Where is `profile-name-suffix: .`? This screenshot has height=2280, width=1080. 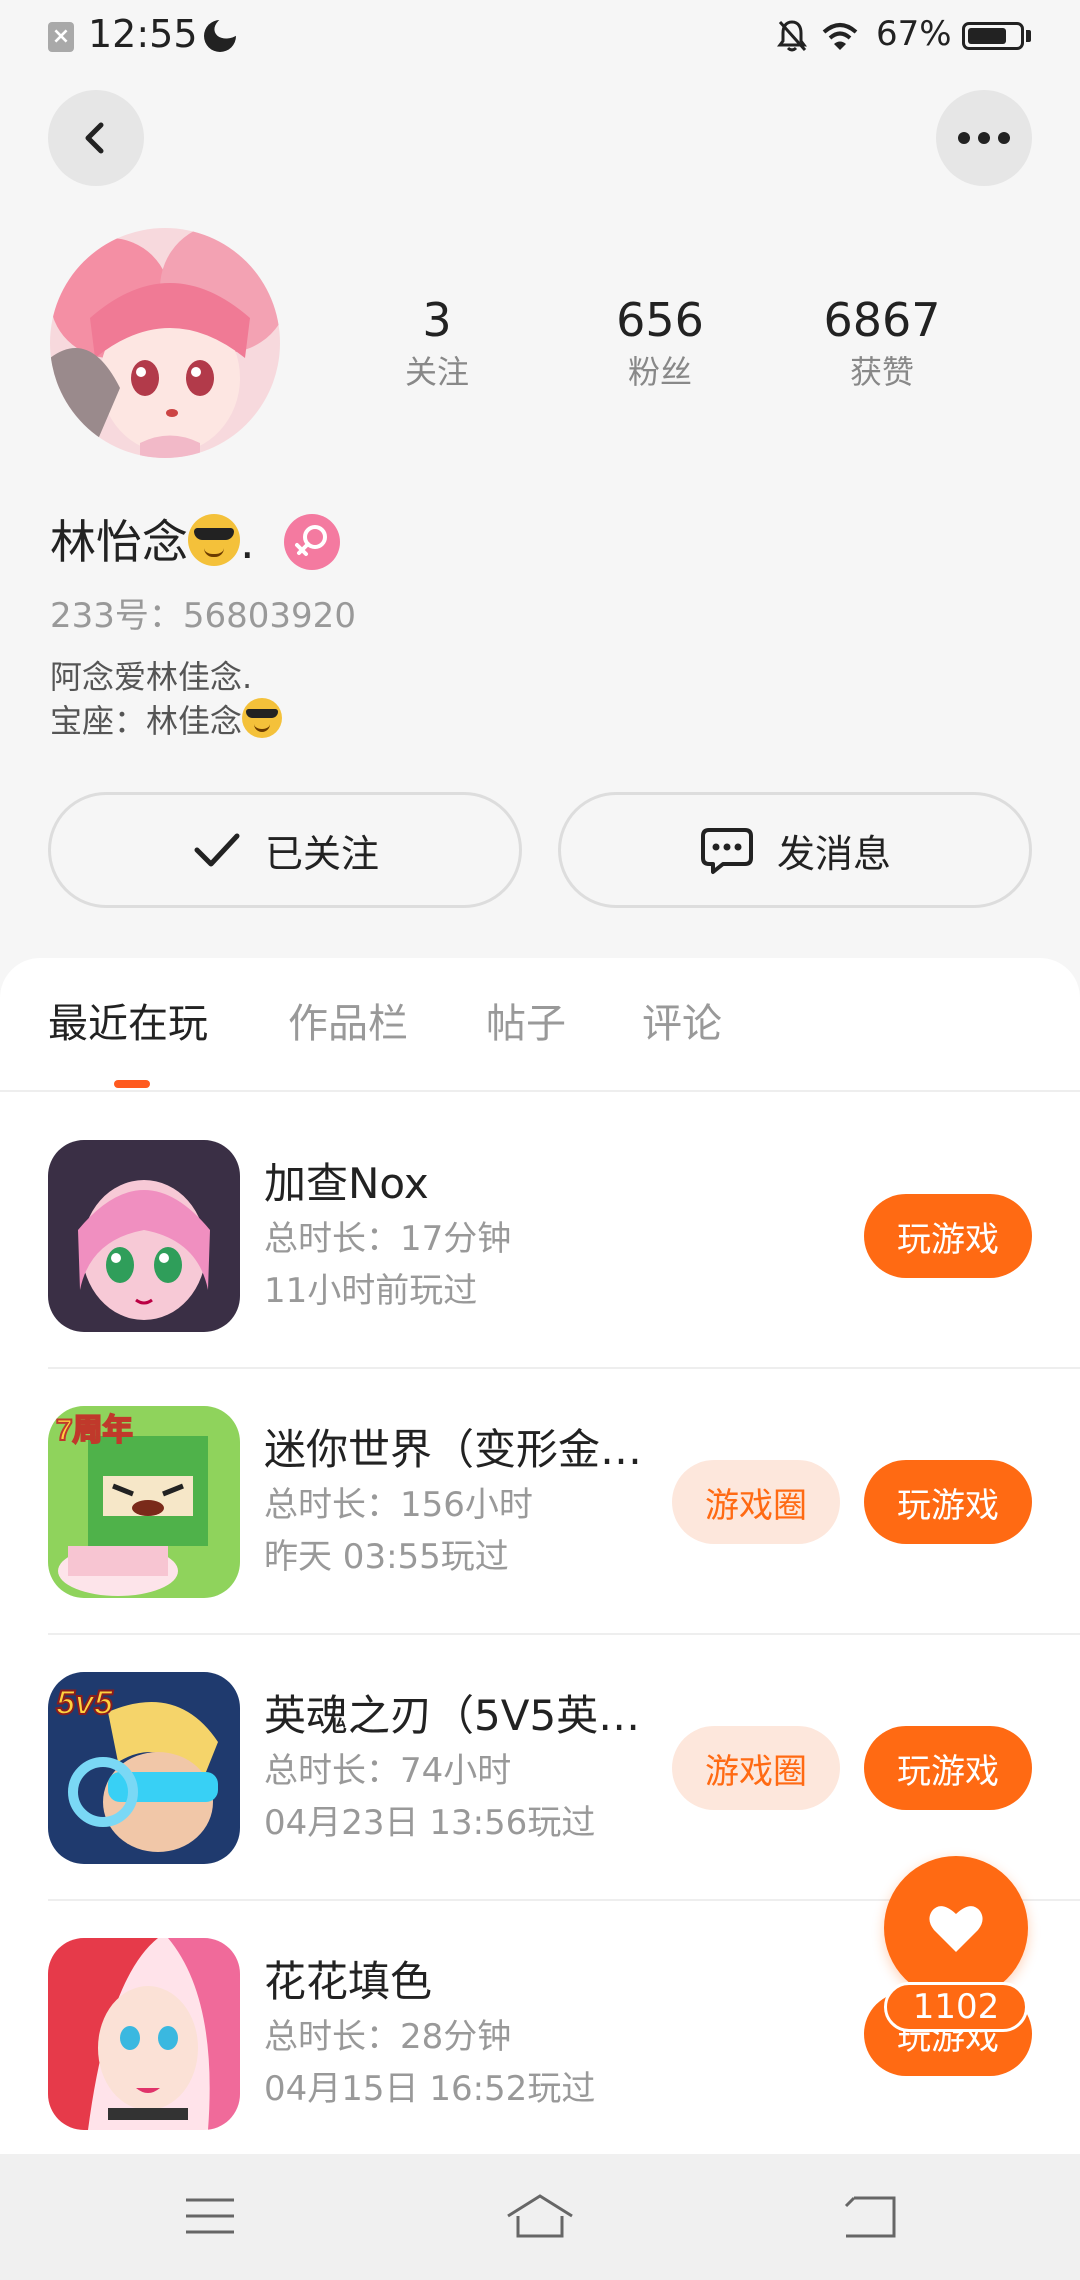 profile-name-suffix: . is located at coordinates (247, 542).